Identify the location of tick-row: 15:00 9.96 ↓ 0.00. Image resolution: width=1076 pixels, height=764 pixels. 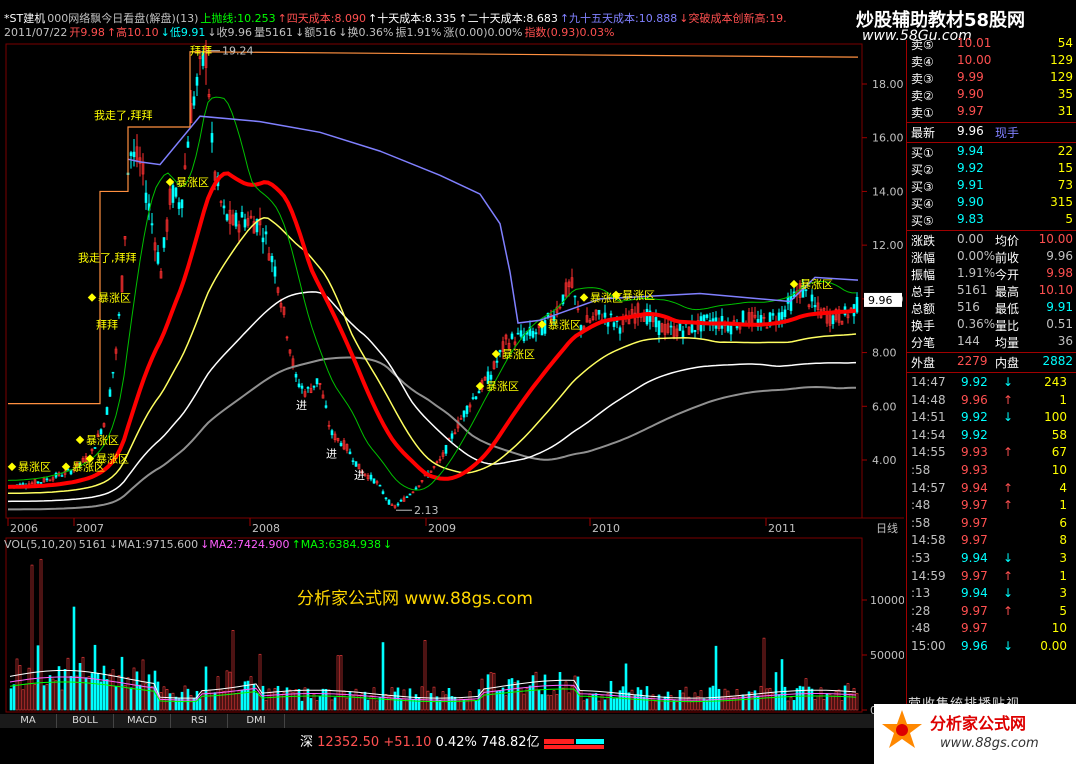
(992, 647).